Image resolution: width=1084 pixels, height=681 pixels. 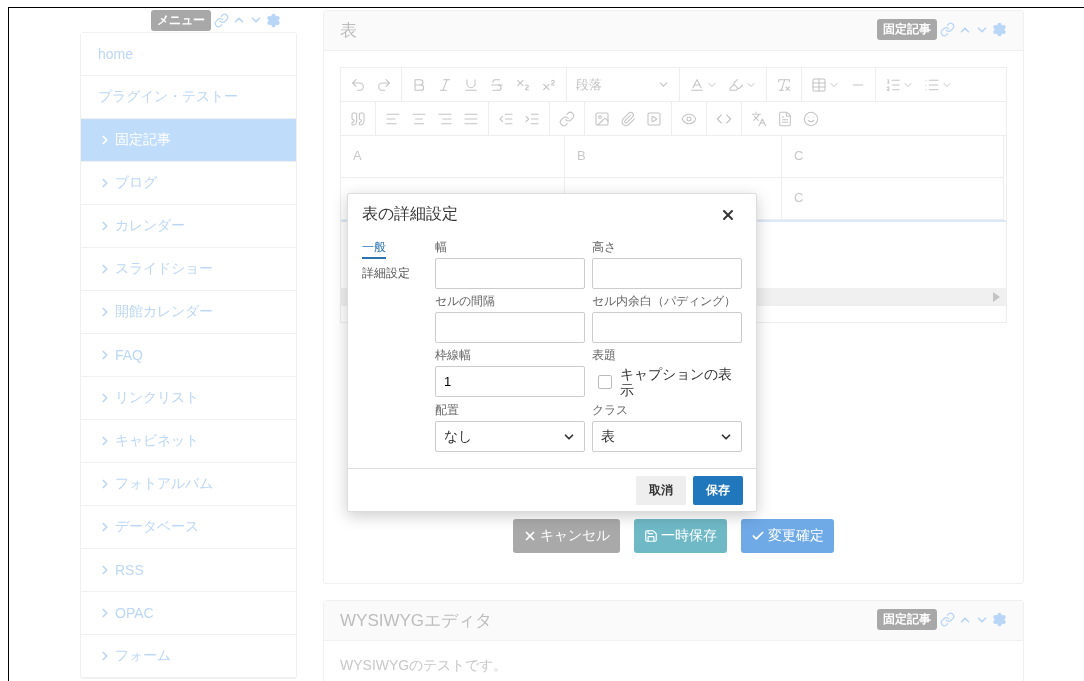 What do you see at coordinates (664, 301) in the screenshot?
I see `field-label: セル内余白（パディング）` at bounding box center [664, 301].